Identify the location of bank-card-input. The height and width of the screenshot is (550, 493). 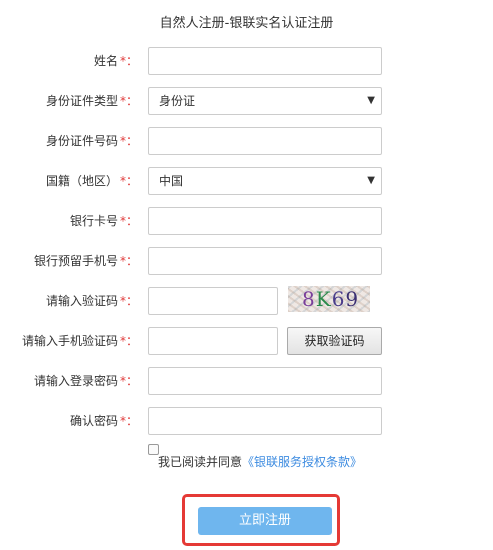
(265, 221).